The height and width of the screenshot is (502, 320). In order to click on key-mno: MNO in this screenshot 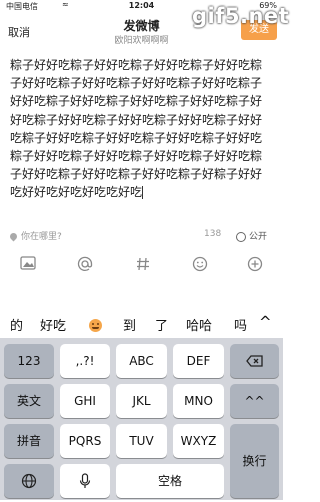, I will do `click(198, 401)`.